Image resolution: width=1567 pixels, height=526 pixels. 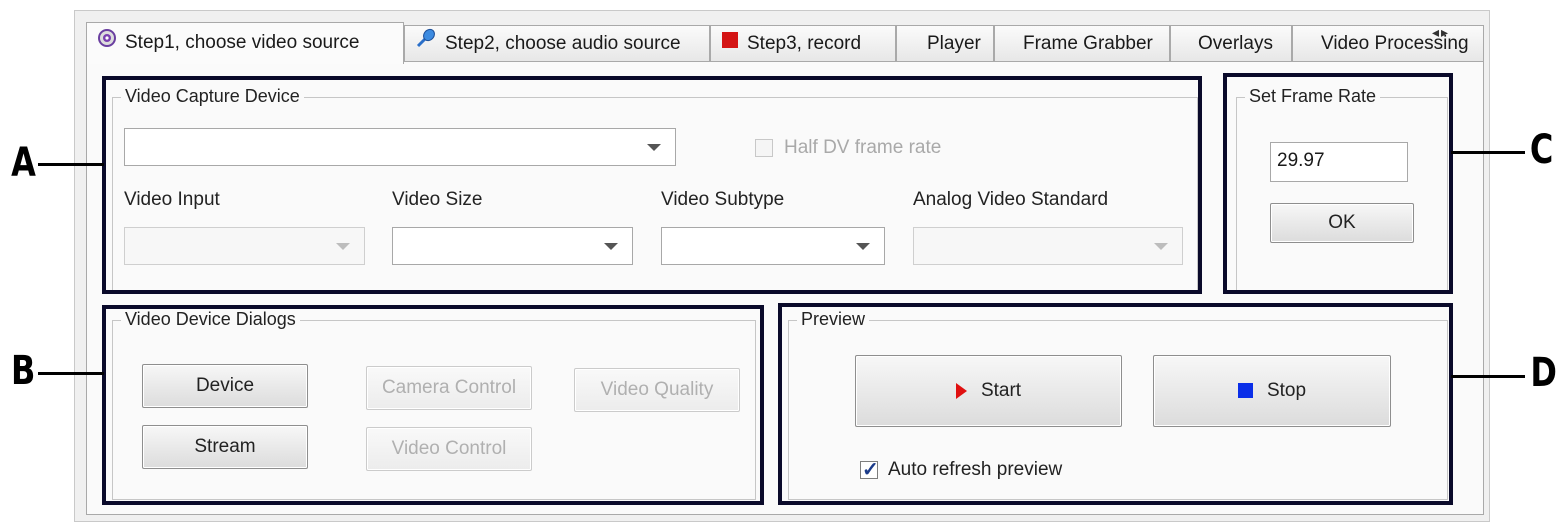 I want to click on annotation-label-c: C, so click(x=1541, y=150).